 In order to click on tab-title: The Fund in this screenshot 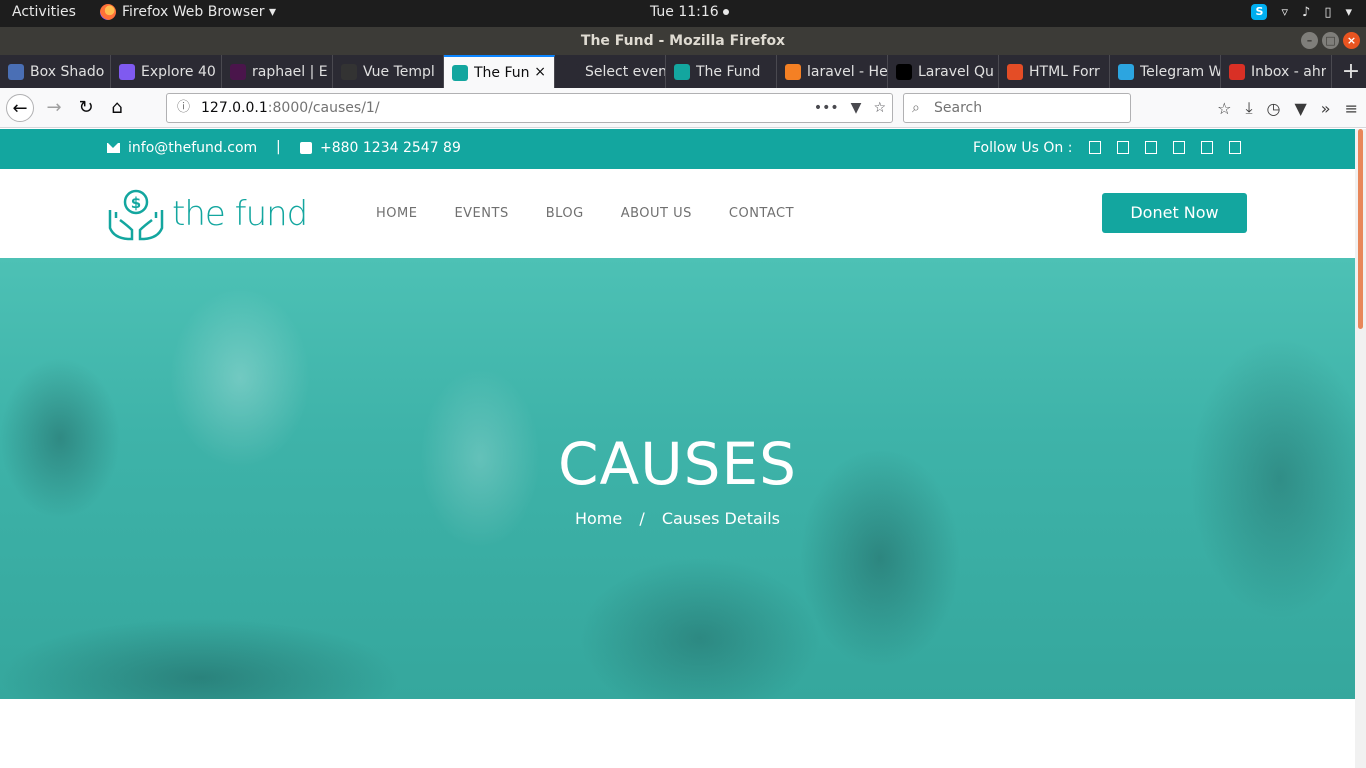, I will do `click(728, 71)`.